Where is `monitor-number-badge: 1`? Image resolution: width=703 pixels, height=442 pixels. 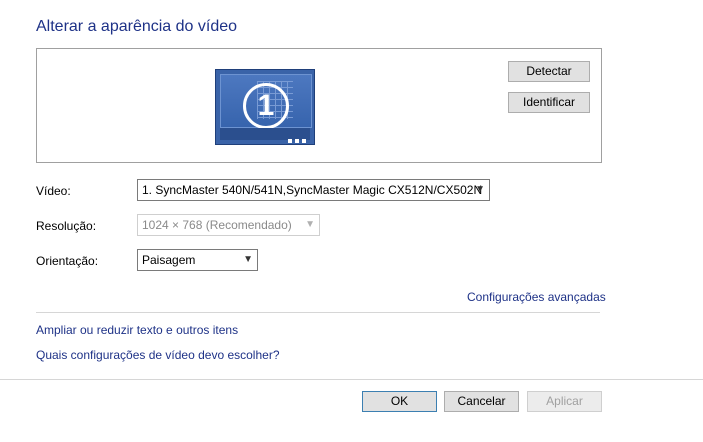
monitor-number-badge: 1 is located at coordinates (266, 106).